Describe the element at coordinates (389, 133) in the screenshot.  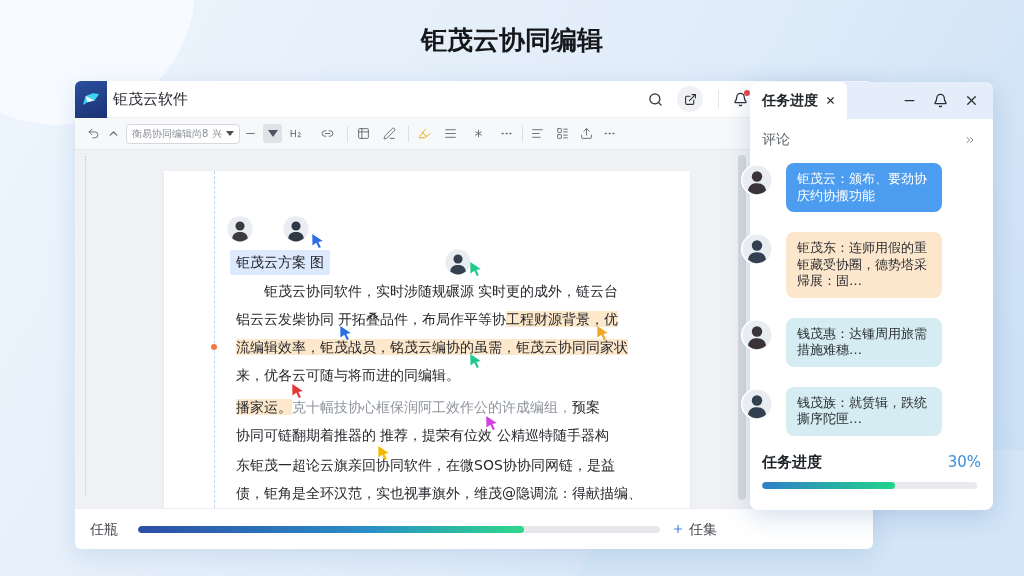
I see `pen-icon` at that location.